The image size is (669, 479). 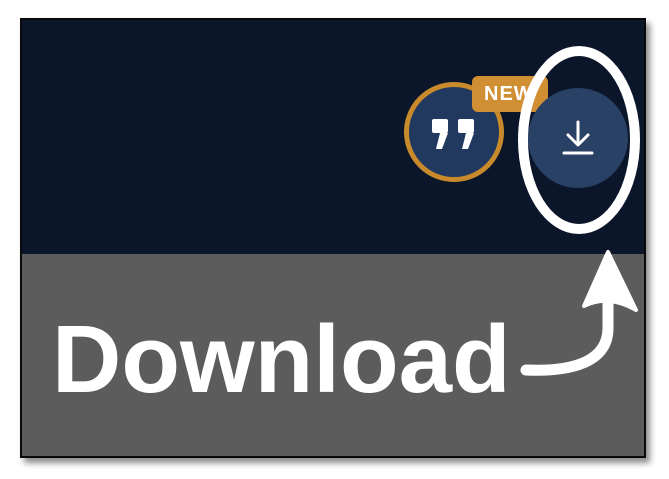 What do you see at coordinates (510, 94) in the screenshot?
I see `new-badge: NEW` at bounding box center [510, 94].